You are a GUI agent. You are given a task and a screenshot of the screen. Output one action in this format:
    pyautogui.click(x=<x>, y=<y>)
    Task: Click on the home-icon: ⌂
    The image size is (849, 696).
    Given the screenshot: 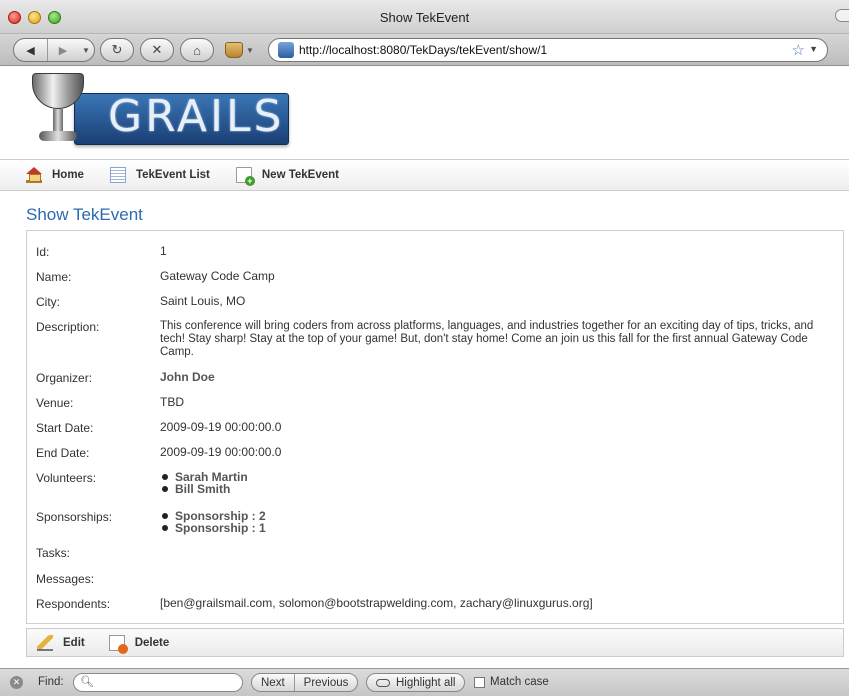 What is the action you would take?
    pyautogui.click(x=197, y=50)
    